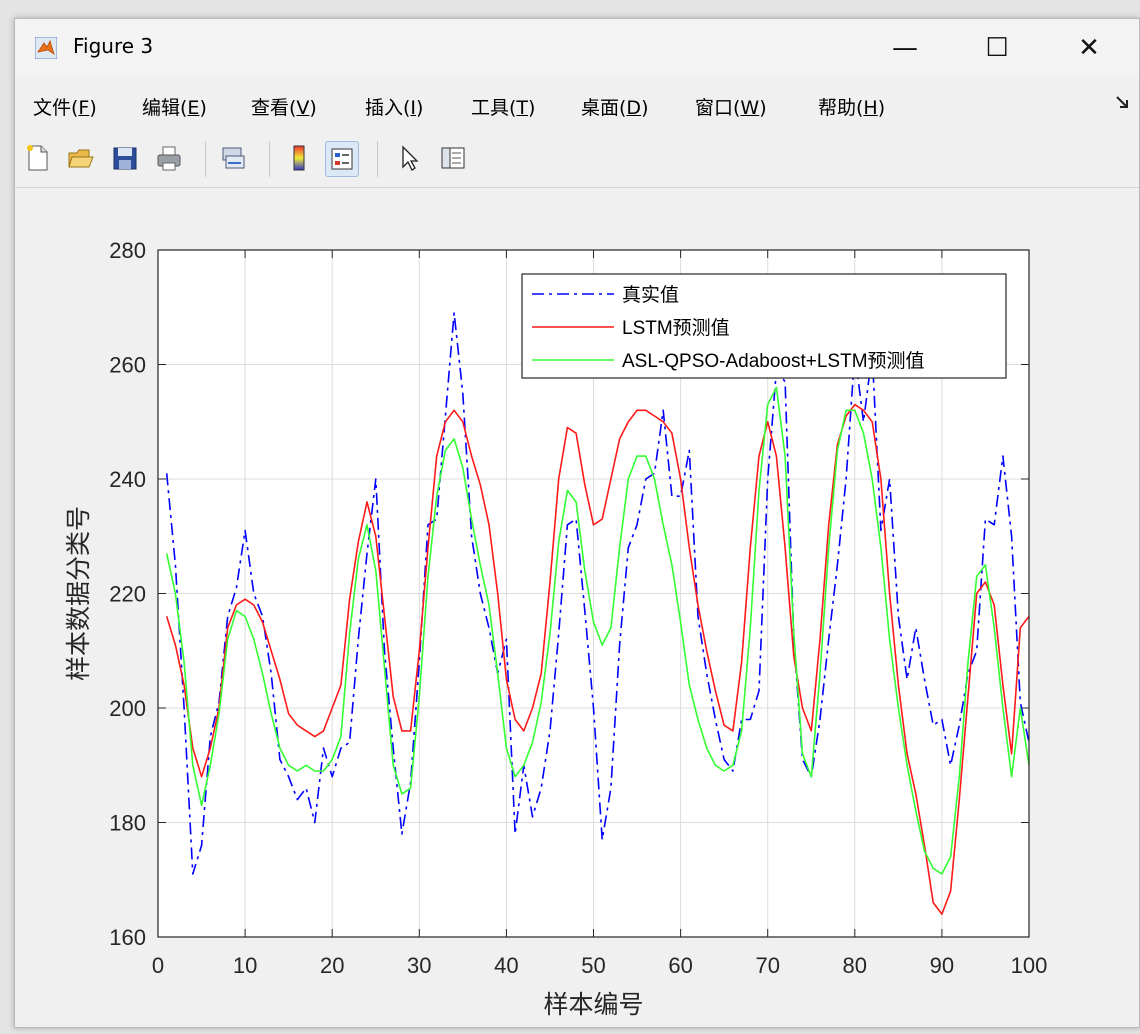 This screenshot has width=1140, height=1034. I want to click on x-tick-label: 20, so click(332, 965).